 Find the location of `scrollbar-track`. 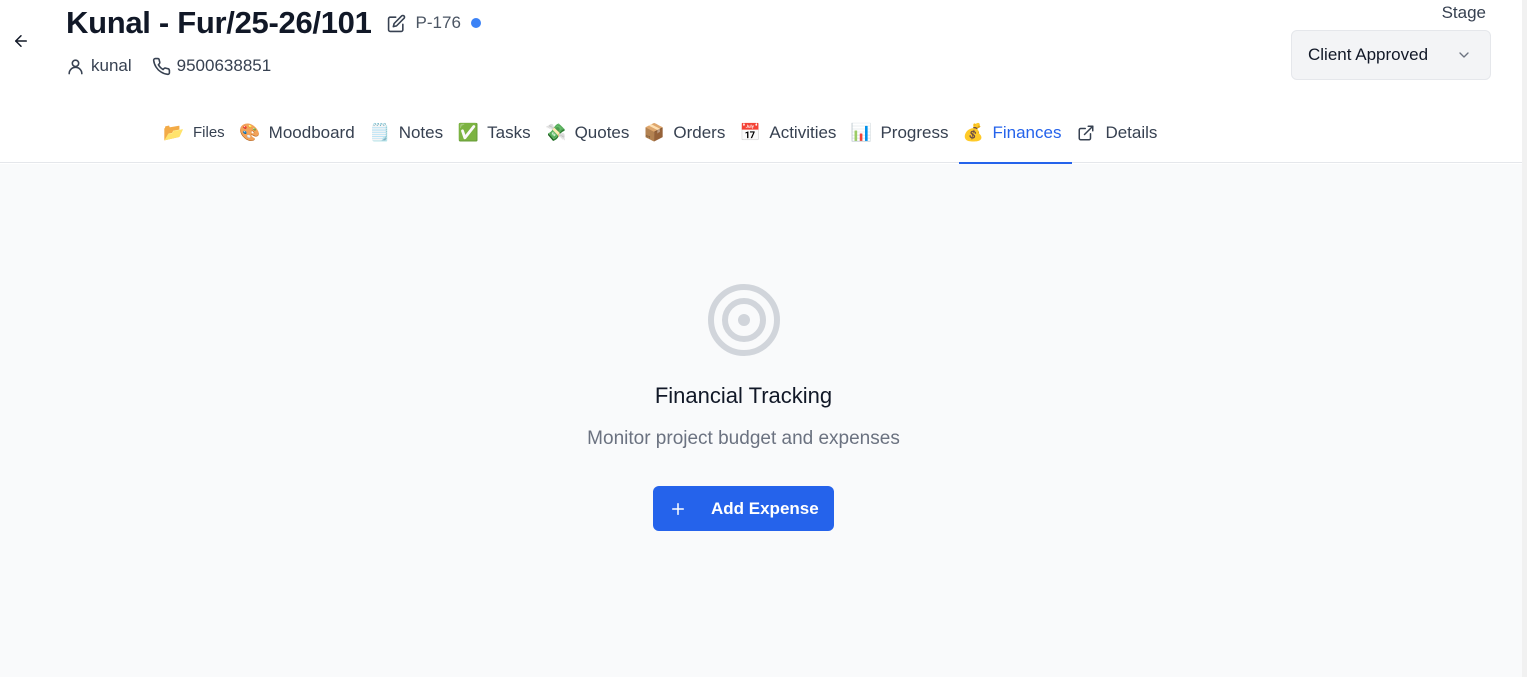

scrollbar-track is located at coordinates (1524, 338).